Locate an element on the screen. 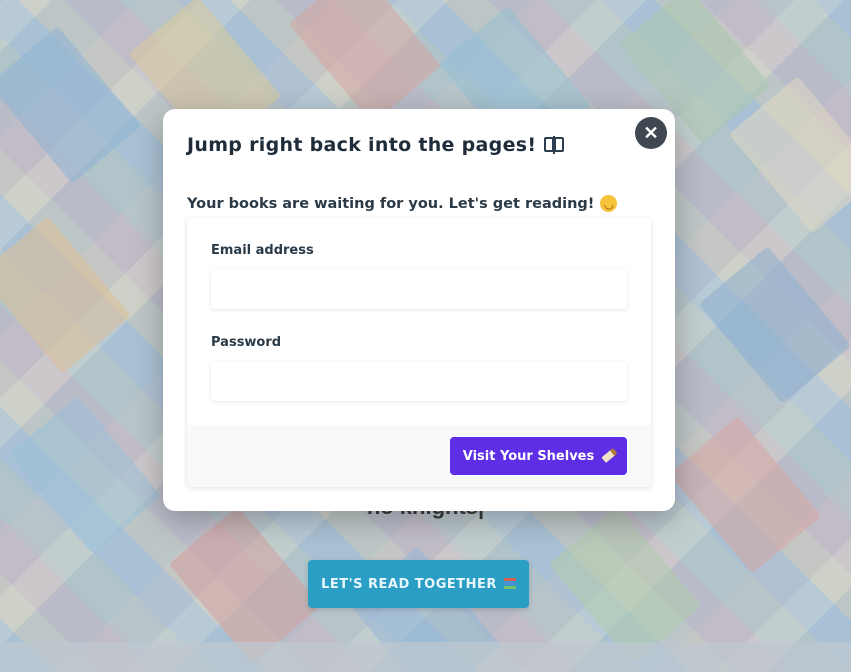  email-input is located at coordinates (419, 289).